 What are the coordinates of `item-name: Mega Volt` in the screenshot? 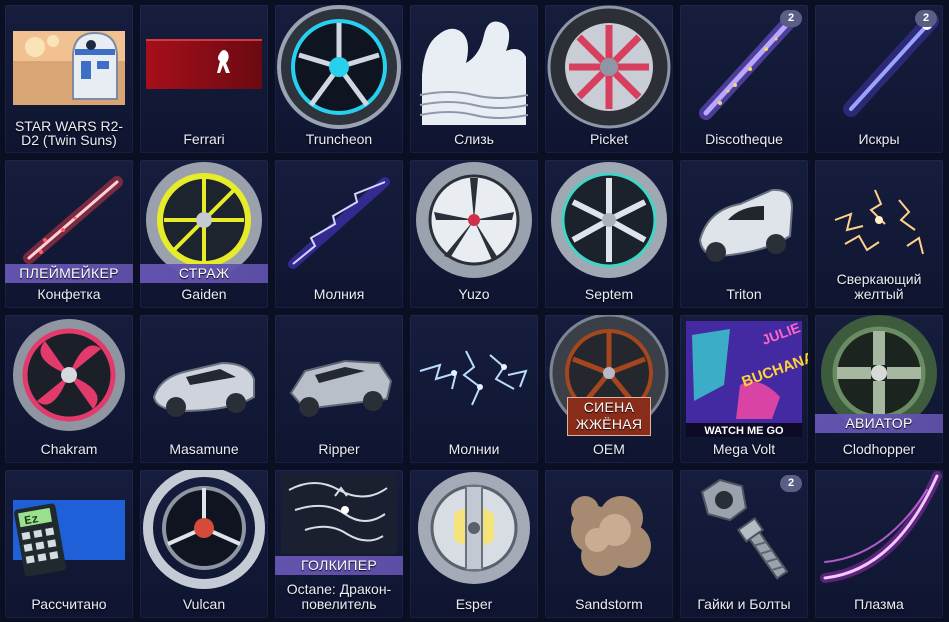 It's located at (744, 449).